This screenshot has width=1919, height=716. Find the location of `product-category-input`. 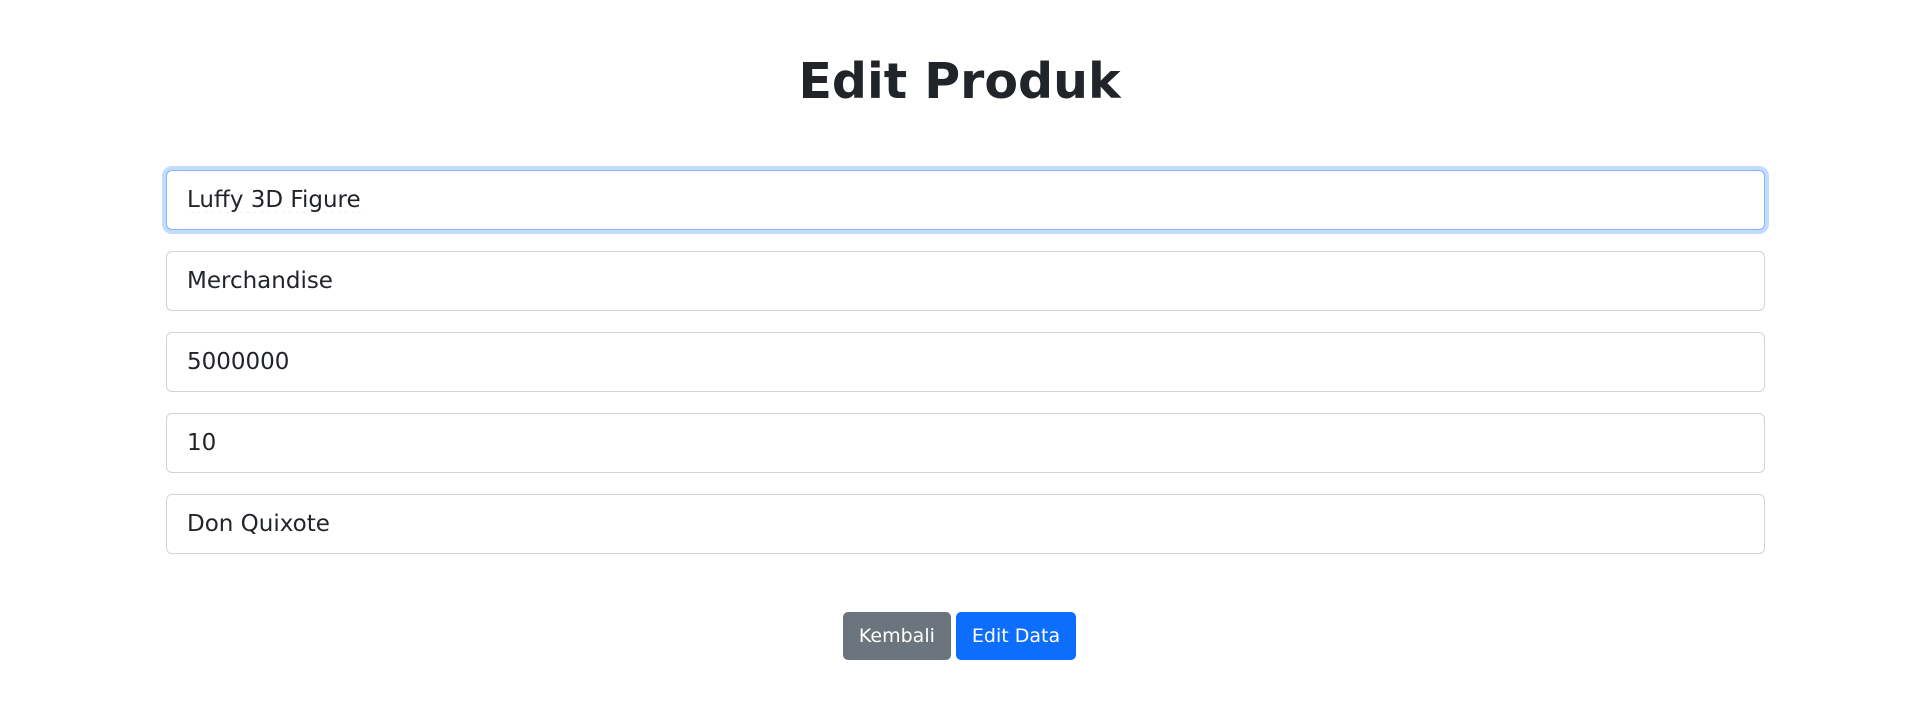

product-category-input is located at coordinates (965, 281).